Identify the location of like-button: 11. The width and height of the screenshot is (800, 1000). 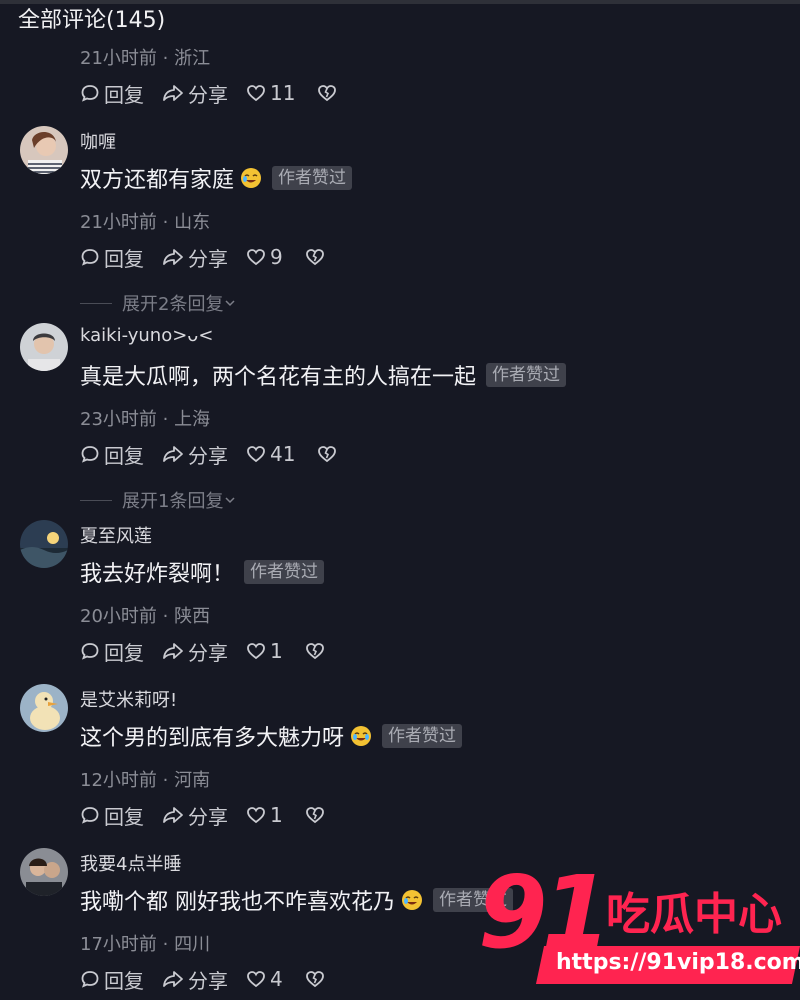
(270, 93).